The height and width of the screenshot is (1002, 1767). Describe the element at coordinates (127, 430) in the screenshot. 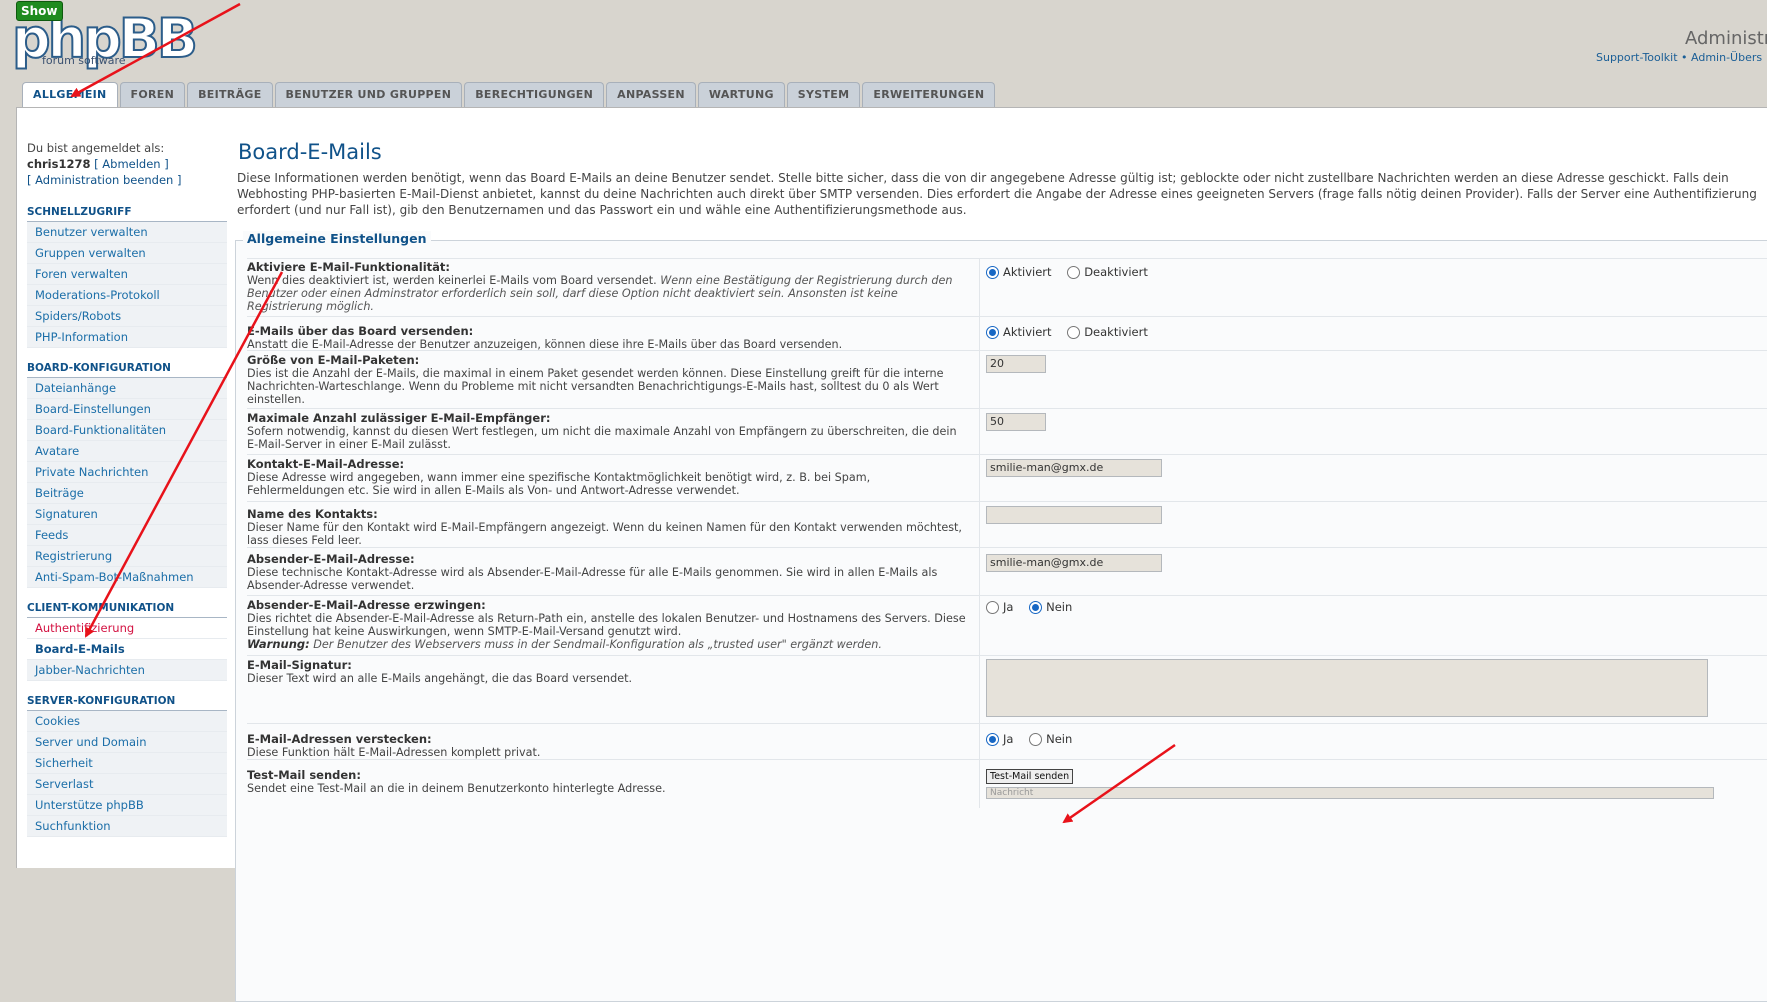

I see `sidebar-item-board-funktionalitaeten: Board-Funktionalitäten` at that location.